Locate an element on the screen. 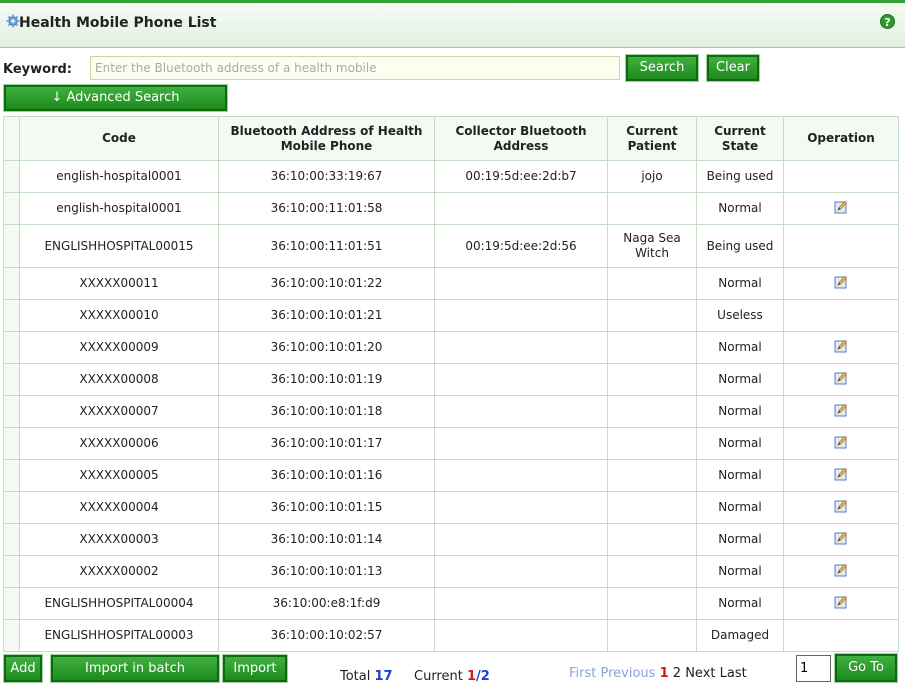 This screenshot has width=905, height=690. title-bar: Health Mobile Phone List ? is located at coordinates (452, 24).